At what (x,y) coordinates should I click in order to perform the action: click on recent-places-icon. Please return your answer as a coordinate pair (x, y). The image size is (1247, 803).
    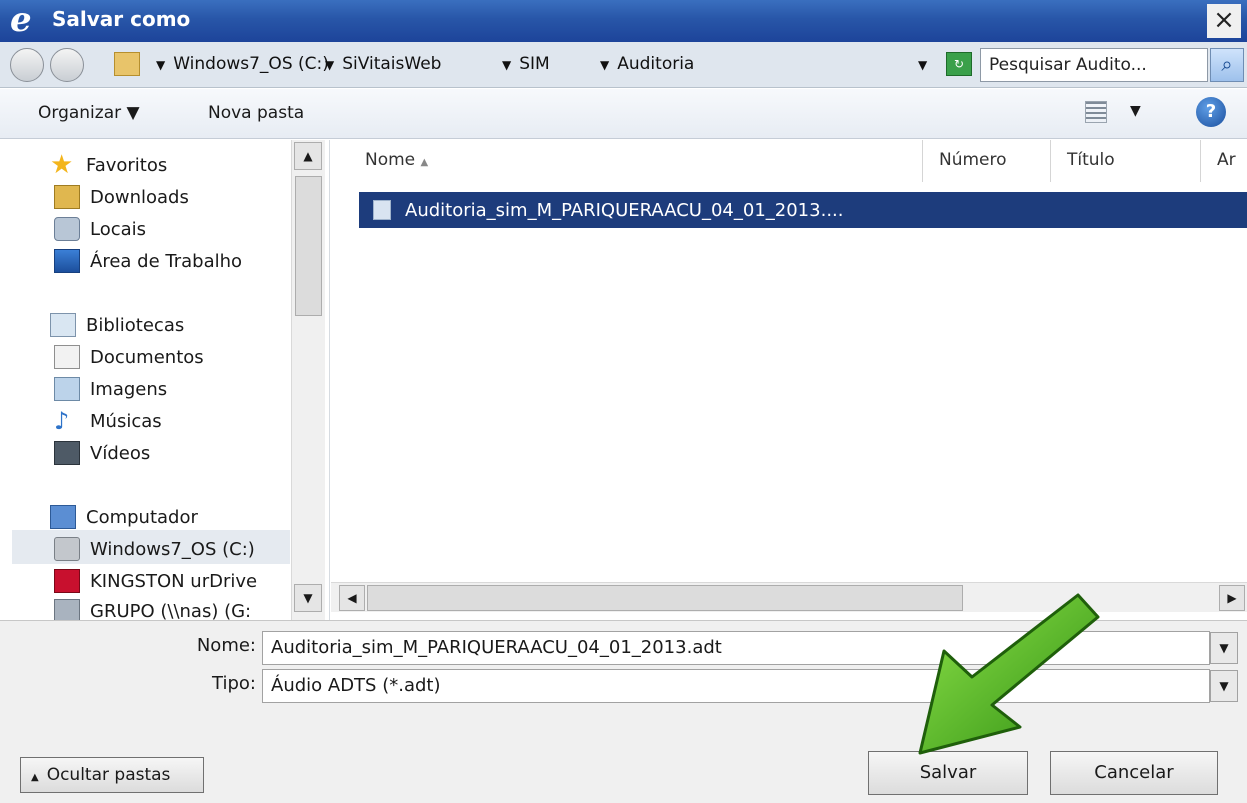
    Looking at the image, I should click on (67, 229).